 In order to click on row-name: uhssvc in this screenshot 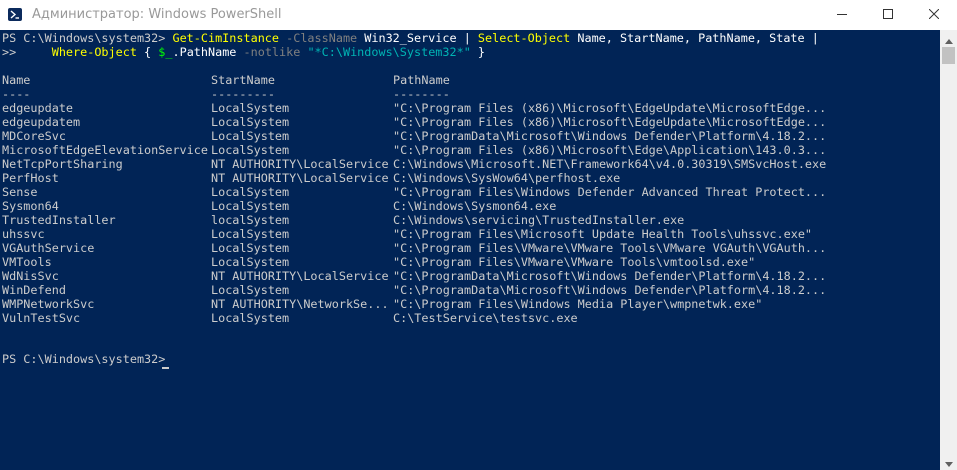, I will do `click(23, 234)`.